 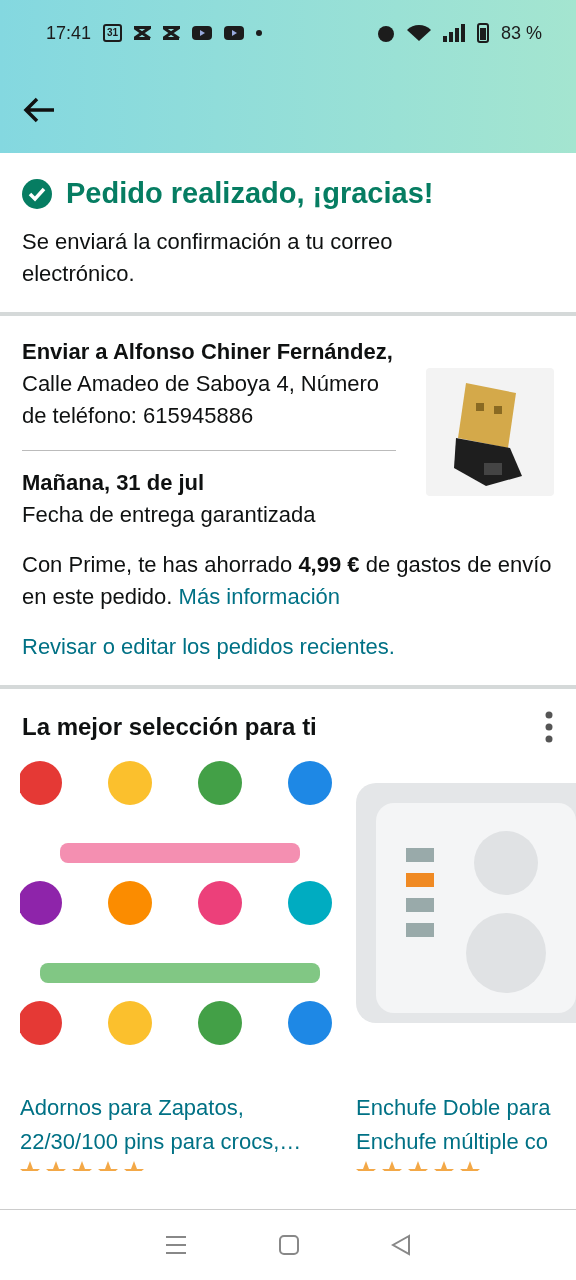 What do you see at coordinates (169, 515) in the screenshot?
I see `delivery-note: Fecha de entrega garantizada` at bounding box center [169, 515].